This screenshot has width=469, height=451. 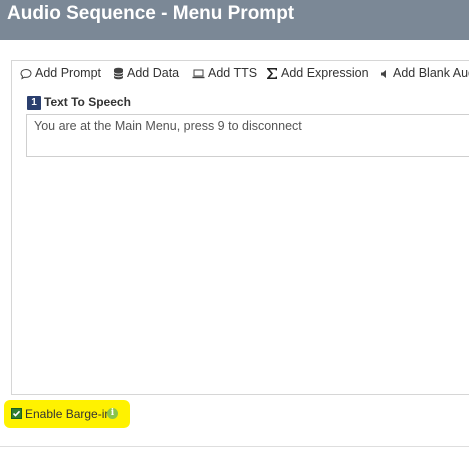 I want to click on add-blank-audio-button: Add Blank Aud, so click(x=424, y=73).